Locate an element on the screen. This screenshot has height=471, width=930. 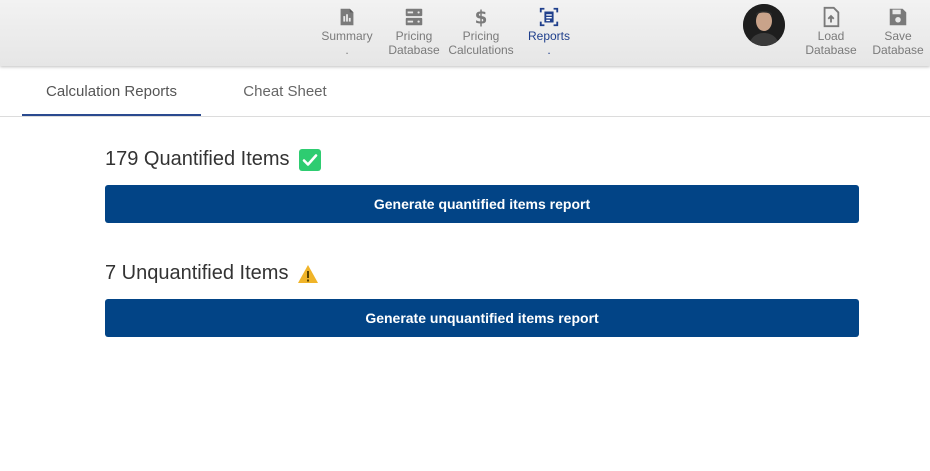
quantified-items-heading: 179 Quantified Items is located at coordinates (213, 159).